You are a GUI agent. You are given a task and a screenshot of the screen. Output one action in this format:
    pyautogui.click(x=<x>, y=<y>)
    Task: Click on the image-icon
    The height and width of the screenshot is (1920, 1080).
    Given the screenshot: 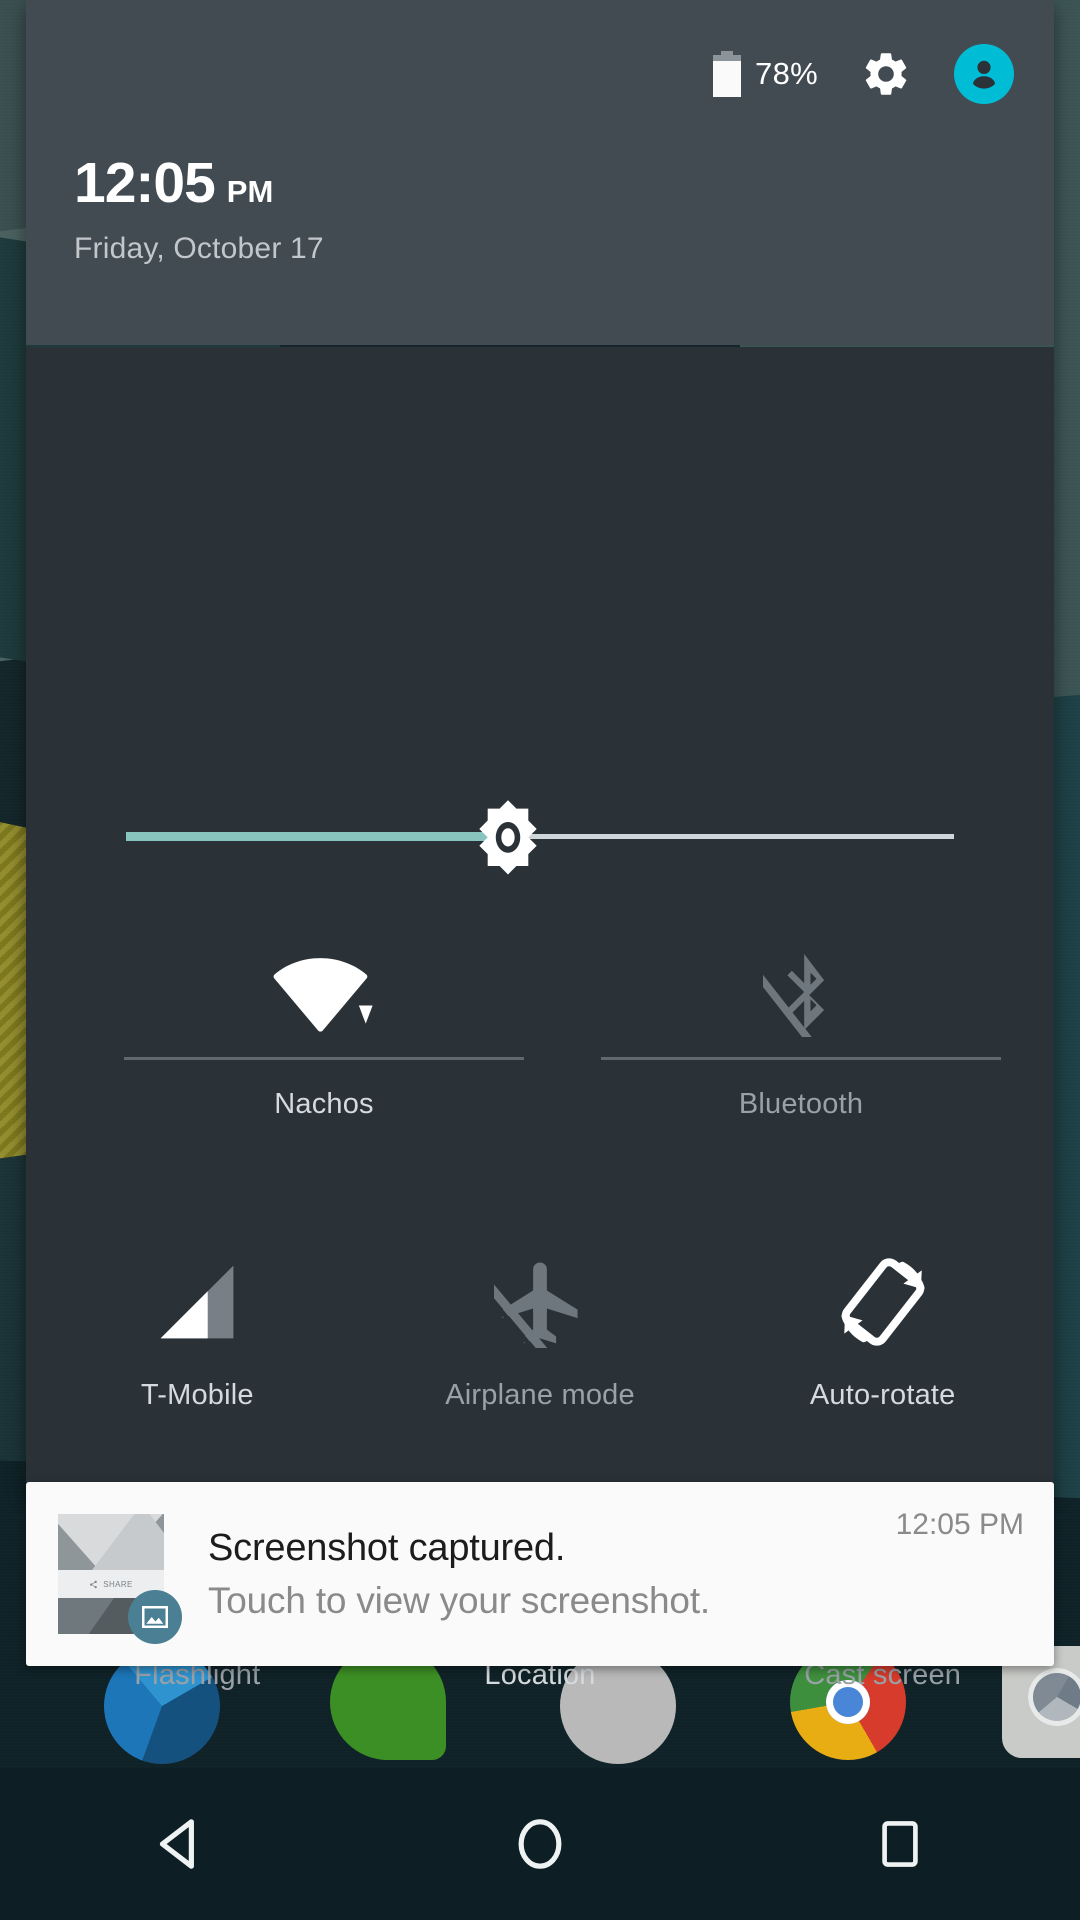 What is the action you would take?
    pyautogui.click(x=155, y=1617)
    